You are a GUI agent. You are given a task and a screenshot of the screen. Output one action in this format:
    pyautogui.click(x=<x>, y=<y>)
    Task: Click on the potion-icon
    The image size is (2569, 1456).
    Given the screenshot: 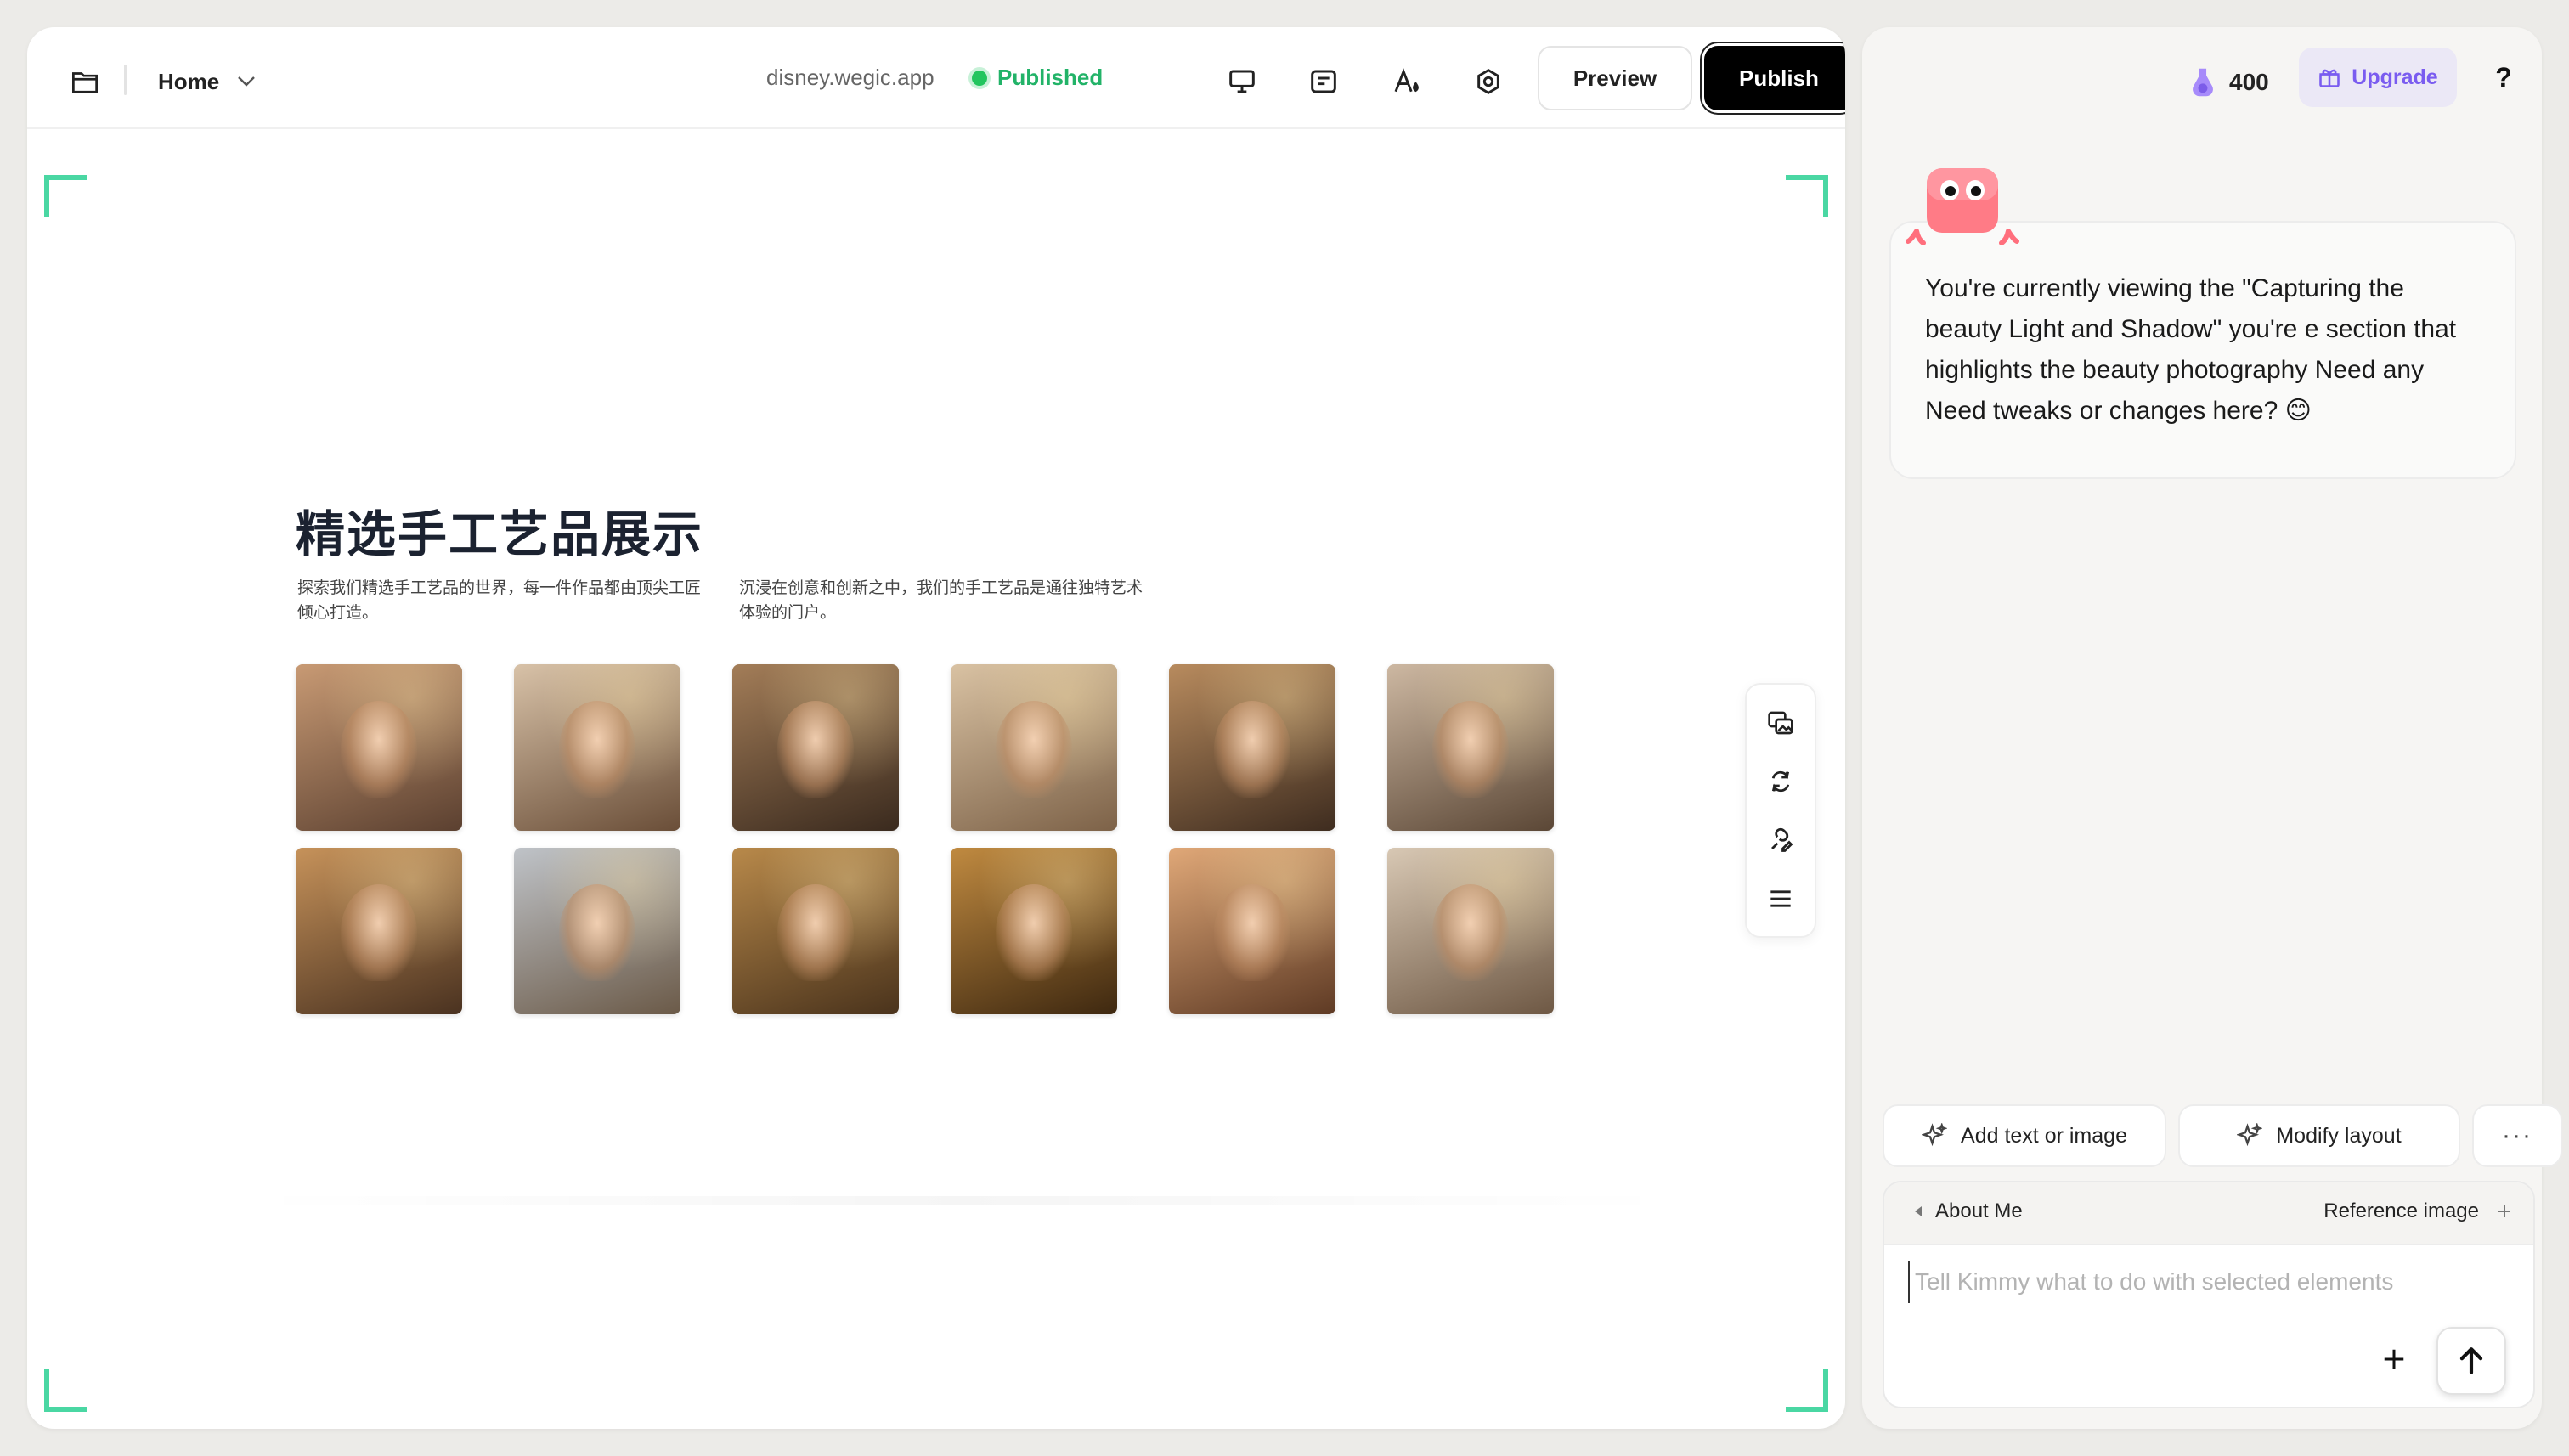 What is the action you would take?
    pyautogui.click(x=2203, y=83)
    